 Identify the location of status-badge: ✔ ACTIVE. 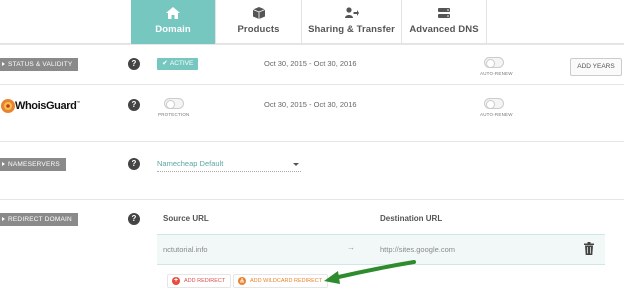
(178, 64).